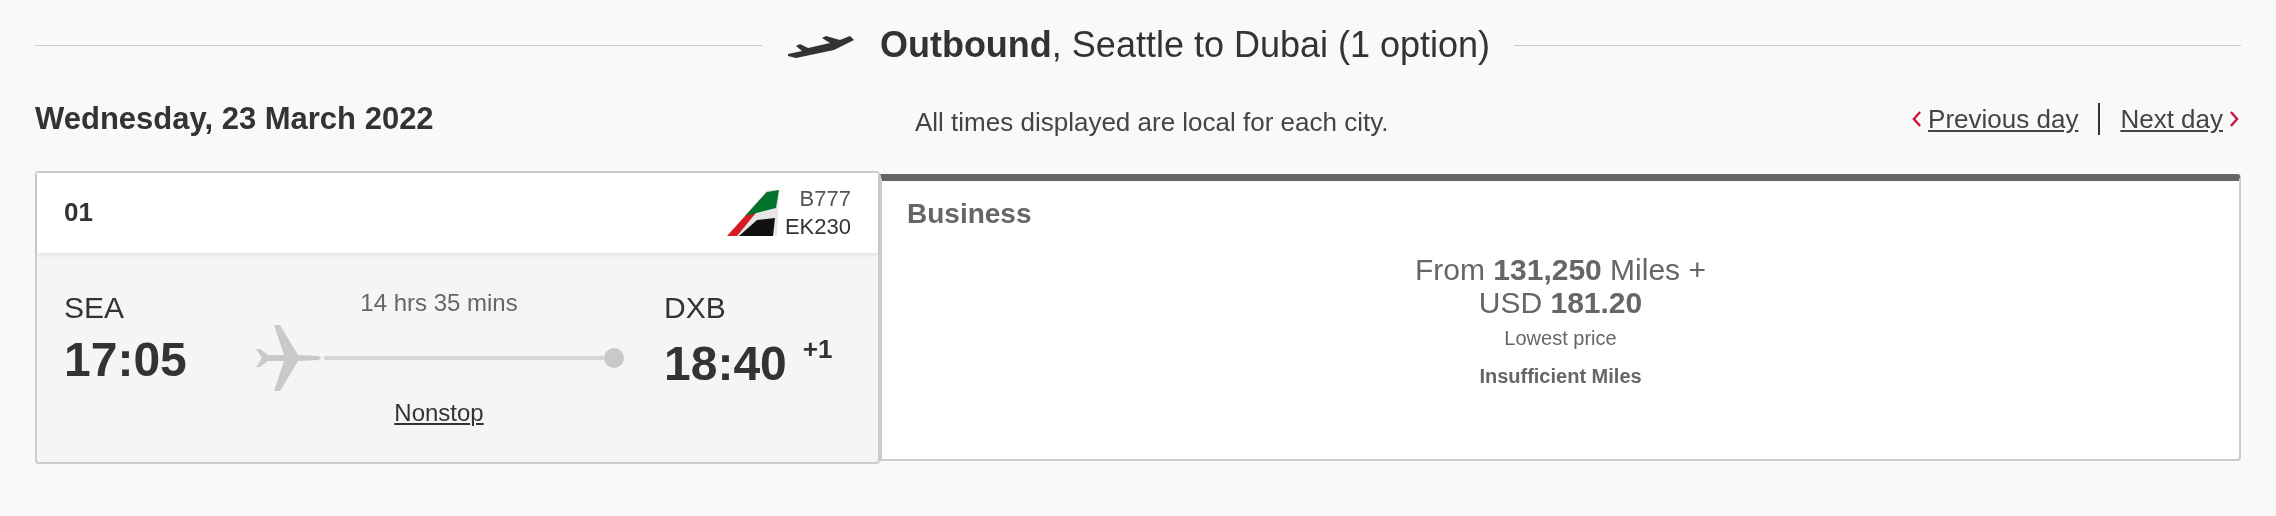  Describe the element at coordinates (439, 412) in the screenshot. I see `nonstop-link: Nonstop` at that location.